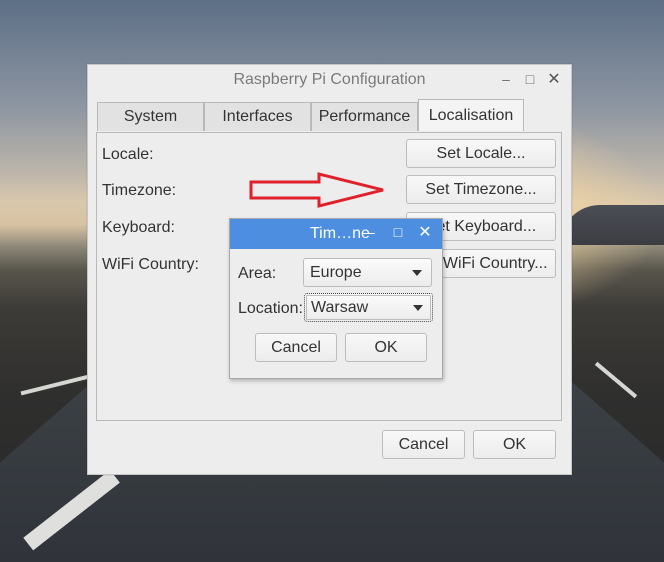 Image resolution: width=664 pixels, height=562 pixels. I want to click on tab-performance: Performance, so click(364, 116).